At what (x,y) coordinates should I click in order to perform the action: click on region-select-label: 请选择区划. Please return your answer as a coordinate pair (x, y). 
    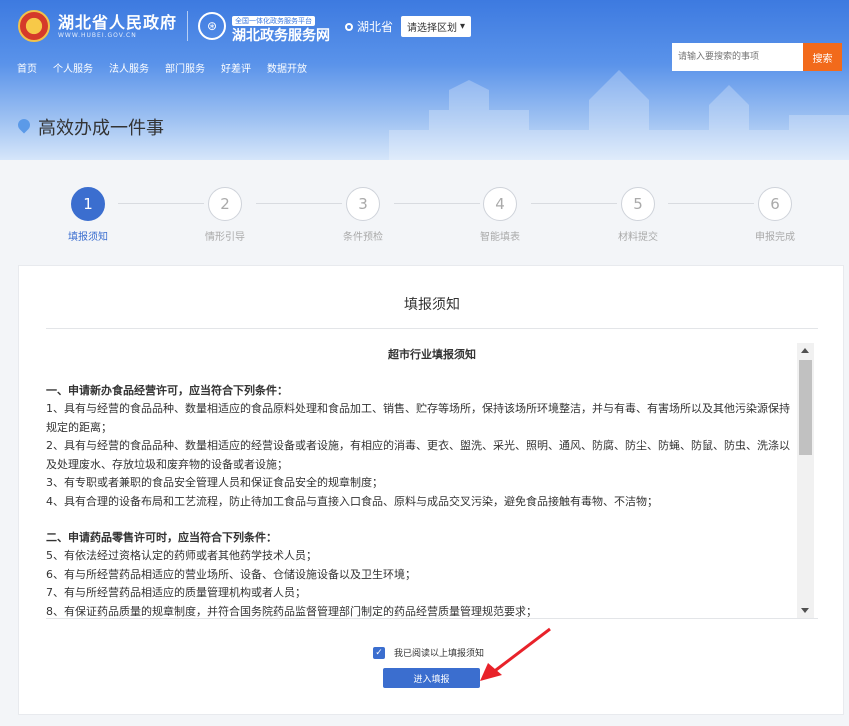
    Looking at the image, I should click on (432, 28).